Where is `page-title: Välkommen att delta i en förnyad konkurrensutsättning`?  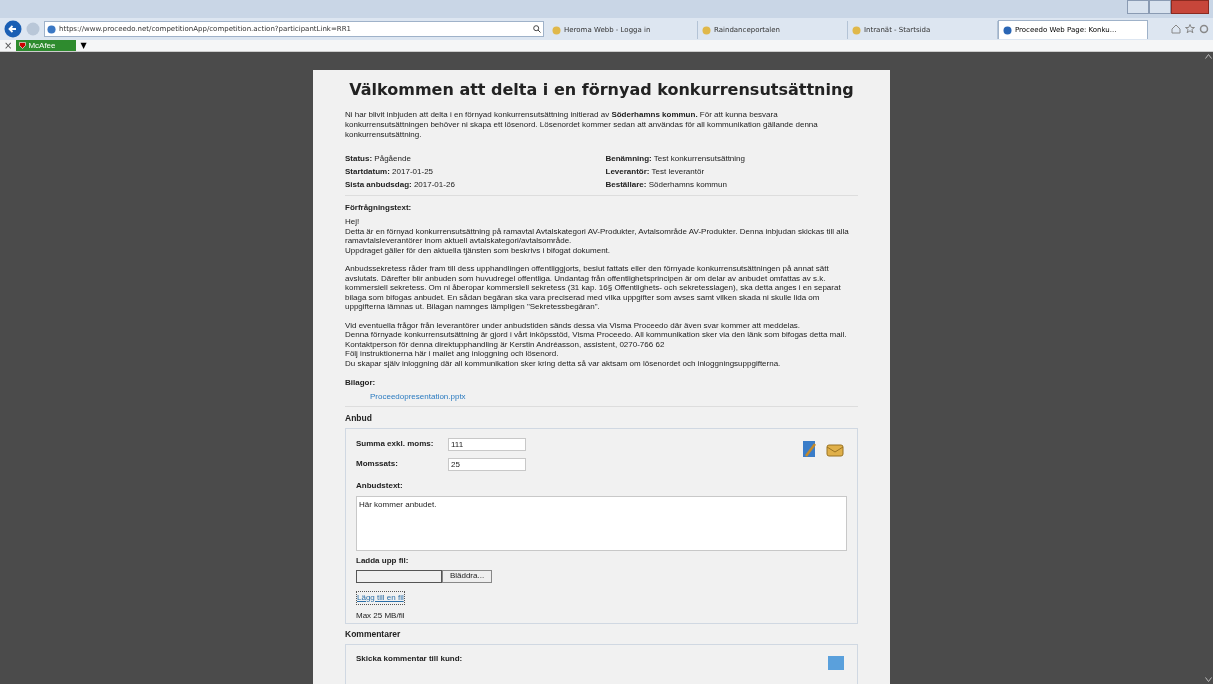
page-title: Välkommen att delta i en förnyad konkurrensutsättning is located at coordinates (601, 90).